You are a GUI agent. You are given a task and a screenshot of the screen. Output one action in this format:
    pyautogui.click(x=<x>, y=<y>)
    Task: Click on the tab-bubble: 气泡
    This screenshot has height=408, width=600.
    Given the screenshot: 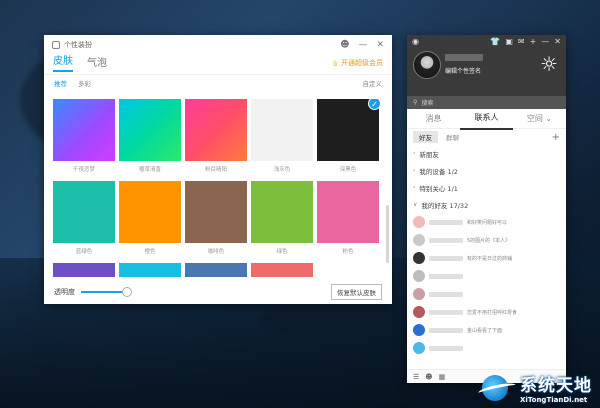 What is the action you would take?
    pyautogui.click(x=97, y=63)
    